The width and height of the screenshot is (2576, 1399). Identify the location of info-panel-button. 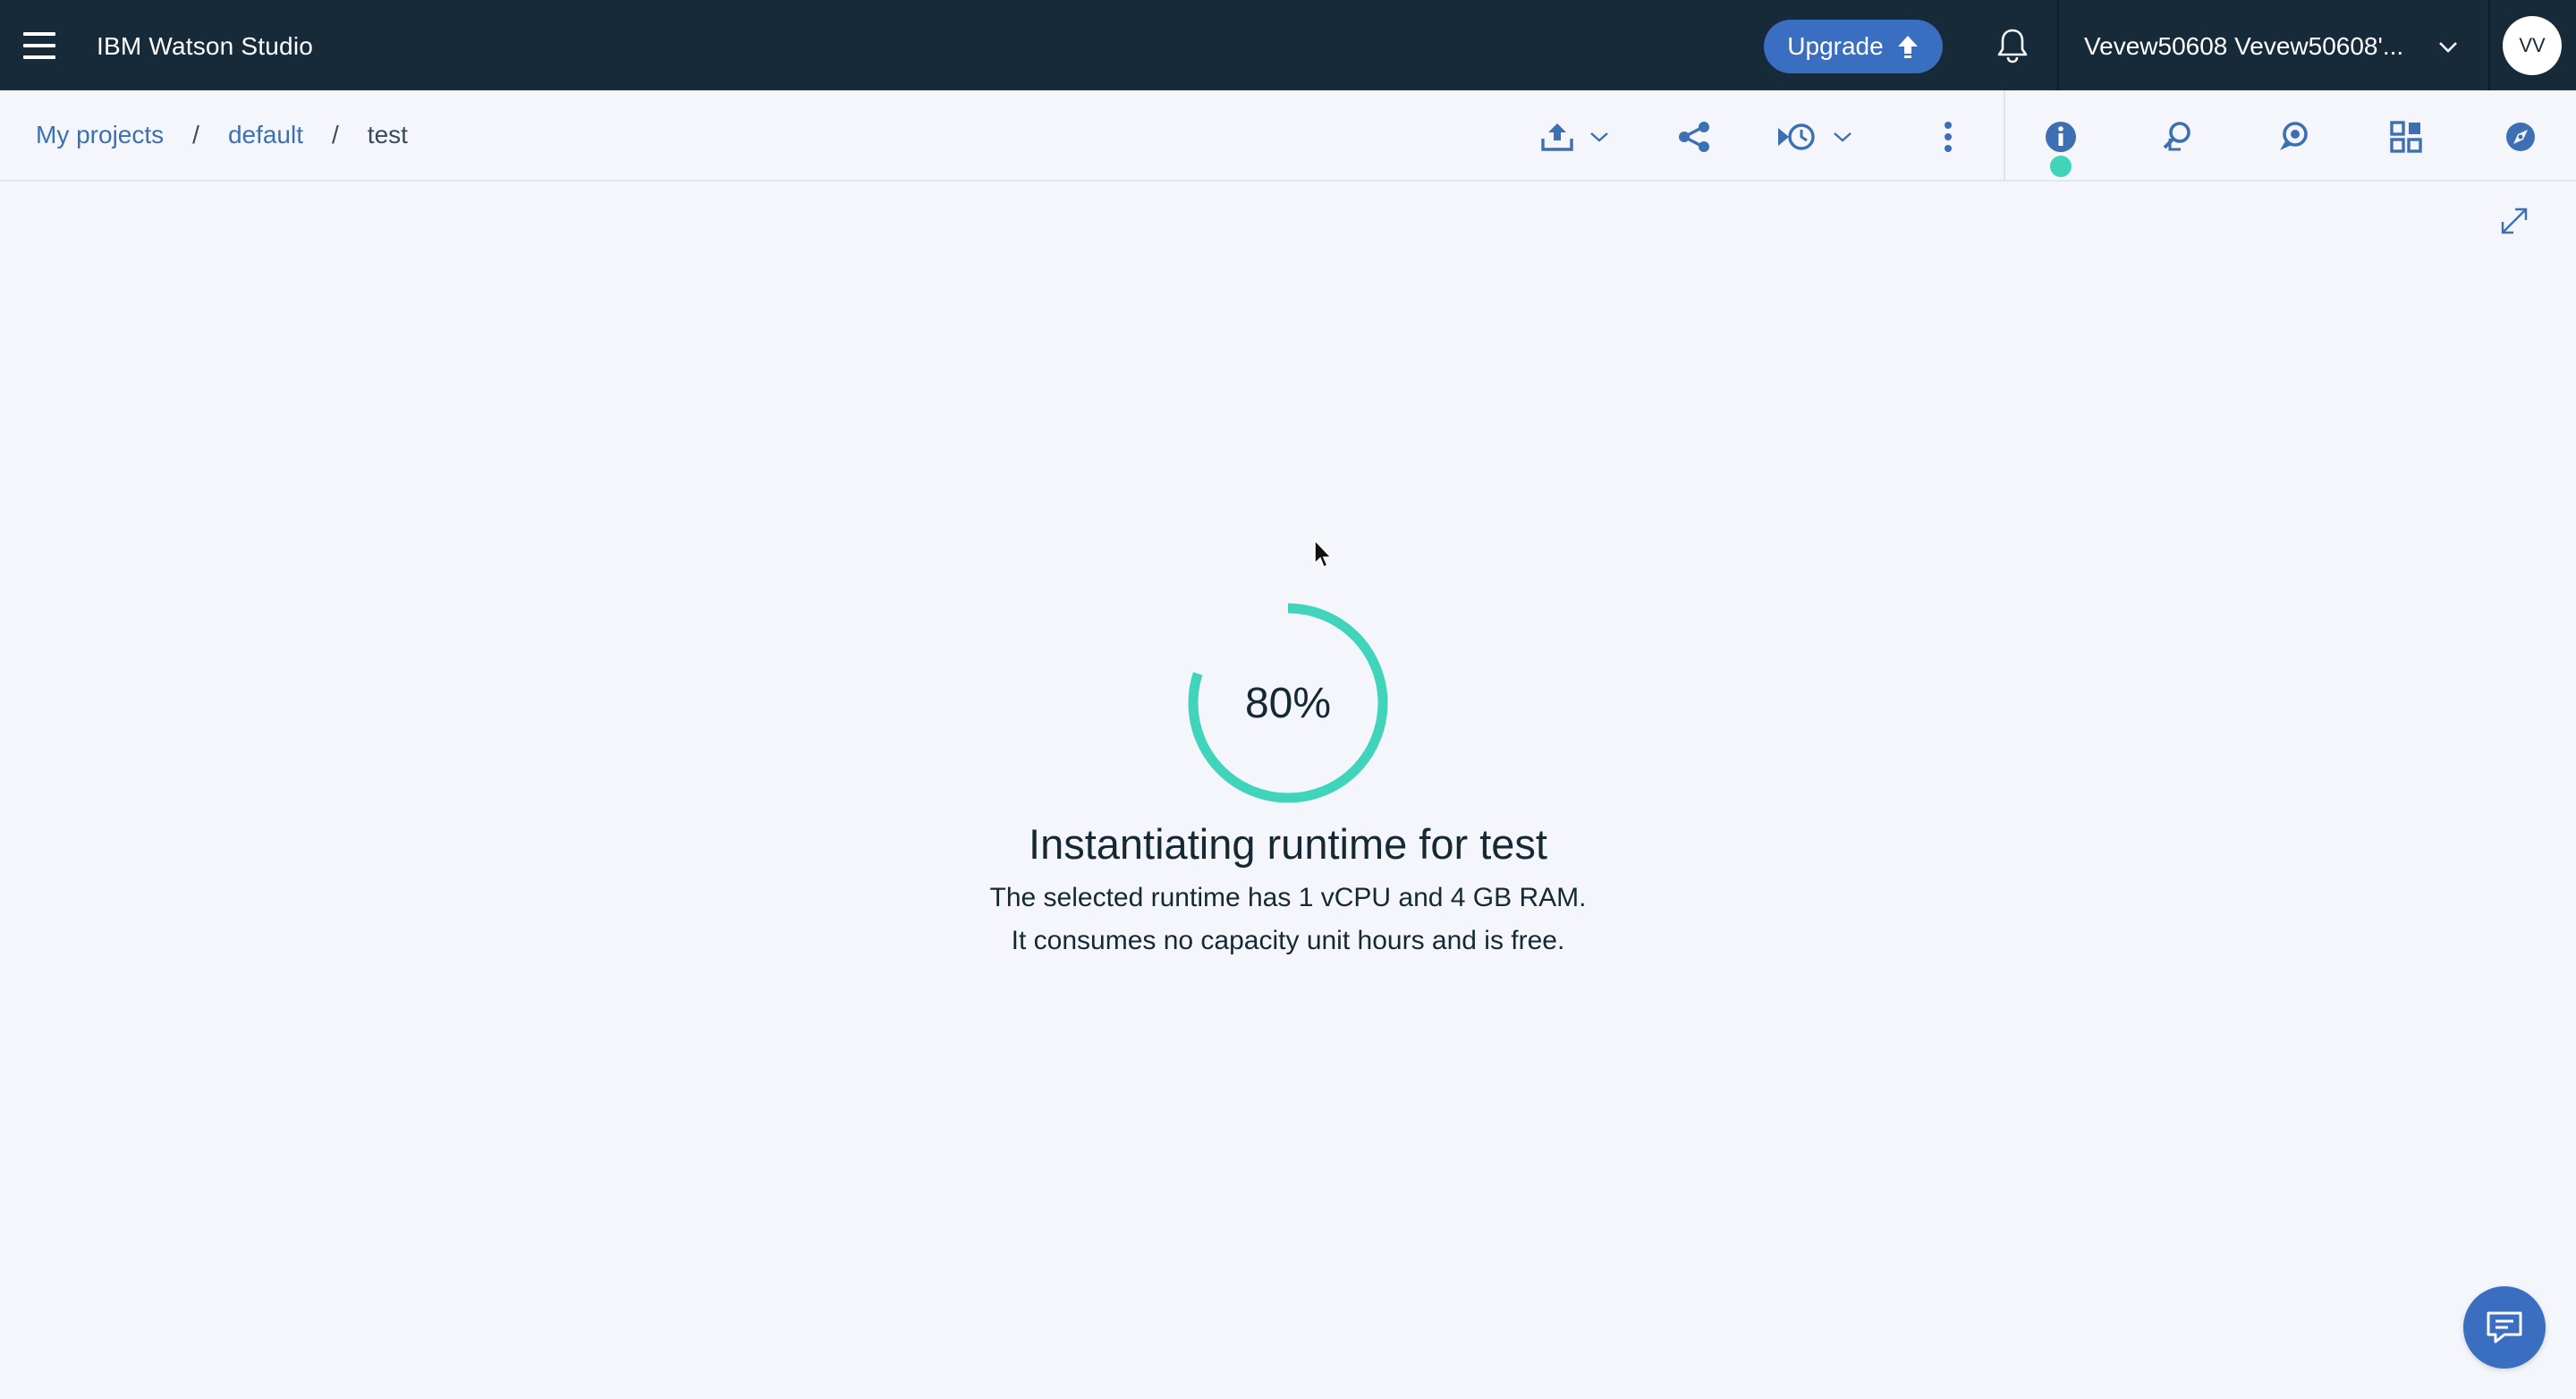
(2061, 136).